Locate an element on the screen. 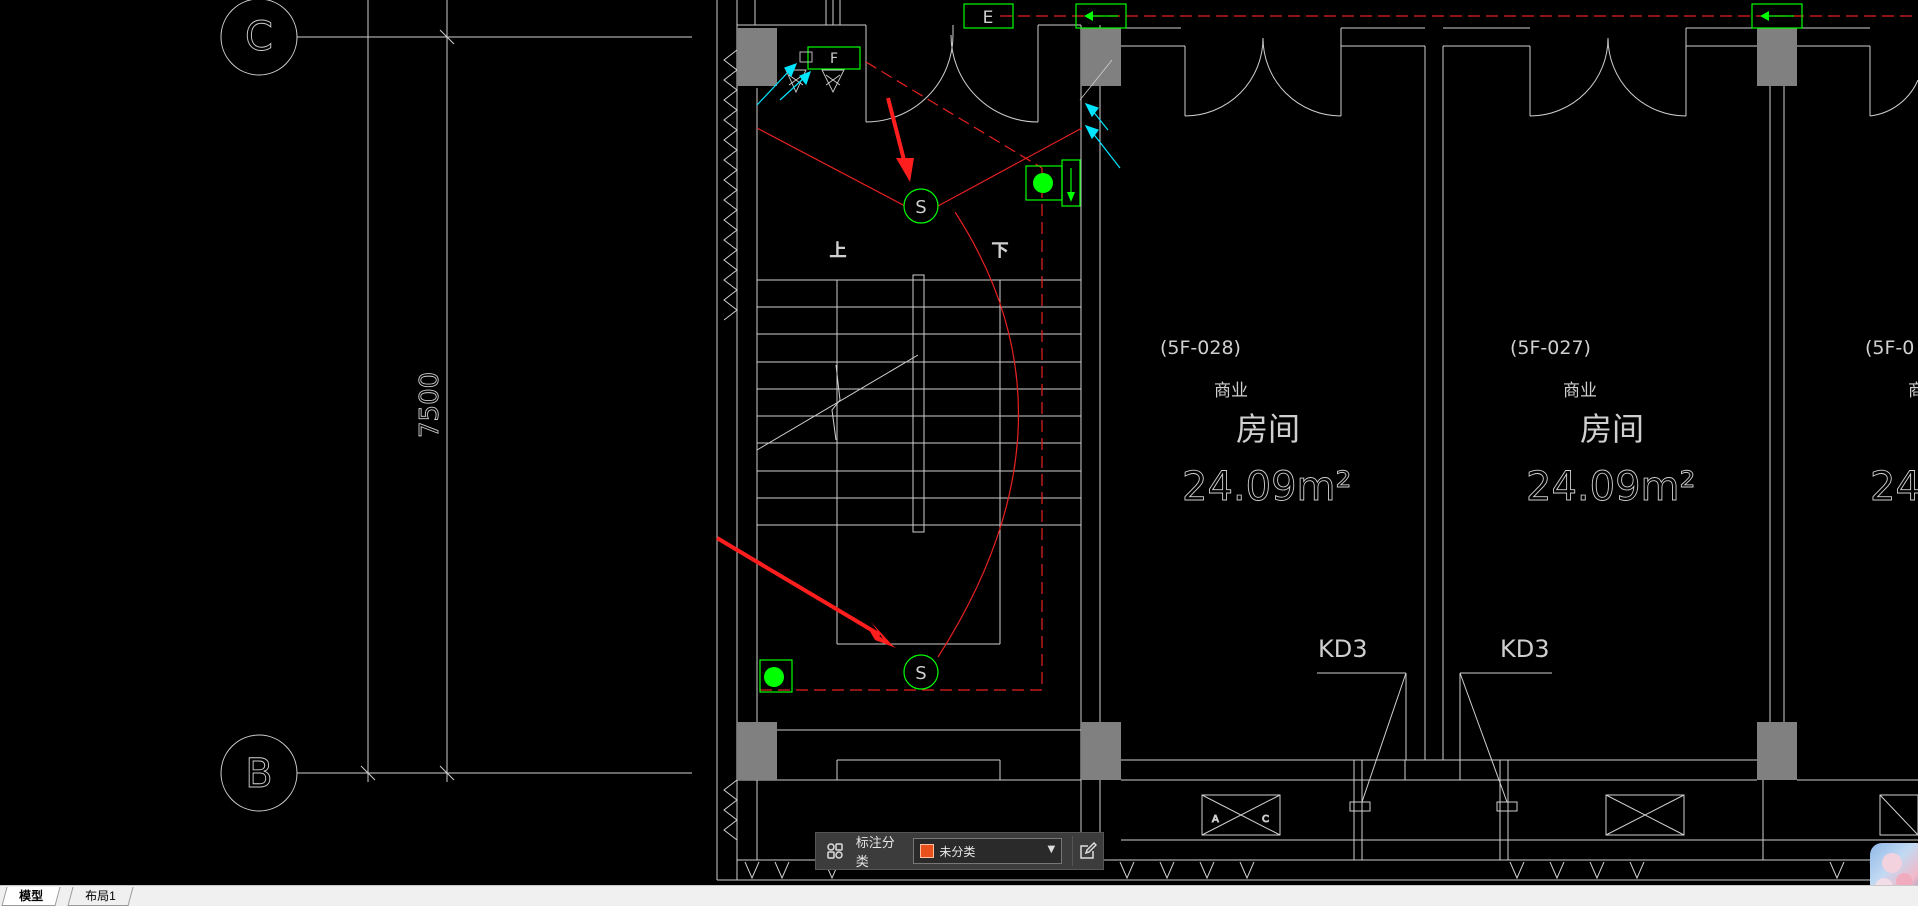  category-select-value: 未分类 is located at coordinates (957, 851).